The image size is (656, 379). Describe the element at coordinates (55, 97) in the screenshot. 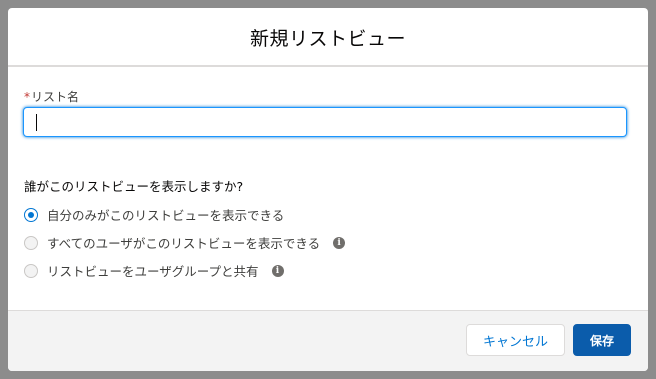

I see `list-name-label-text: リスト名` at that location.